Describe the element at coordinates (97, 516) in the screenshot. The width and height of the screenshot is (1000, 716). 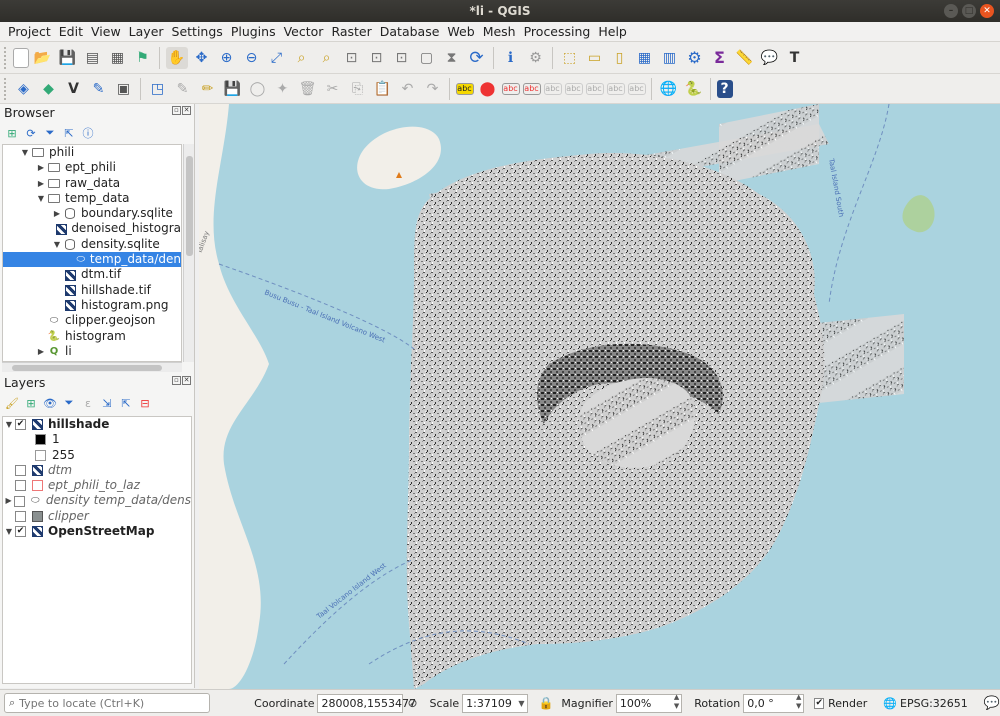
I see `layer-item: clipper` at that location.